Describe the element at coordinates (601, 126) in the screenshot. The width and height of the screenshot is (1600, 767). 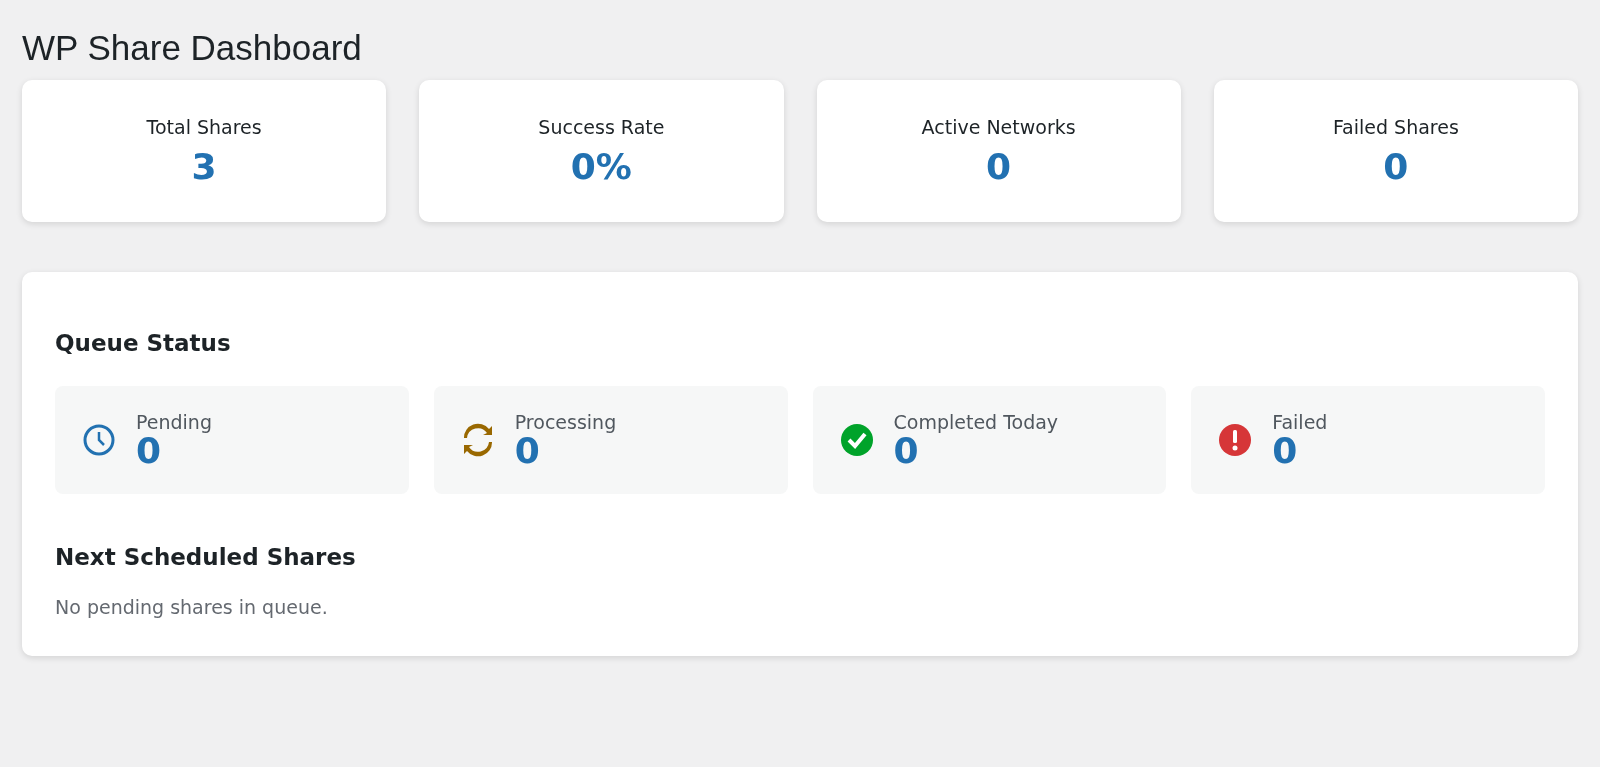
I see `stat-label: Success Rate` at that location.